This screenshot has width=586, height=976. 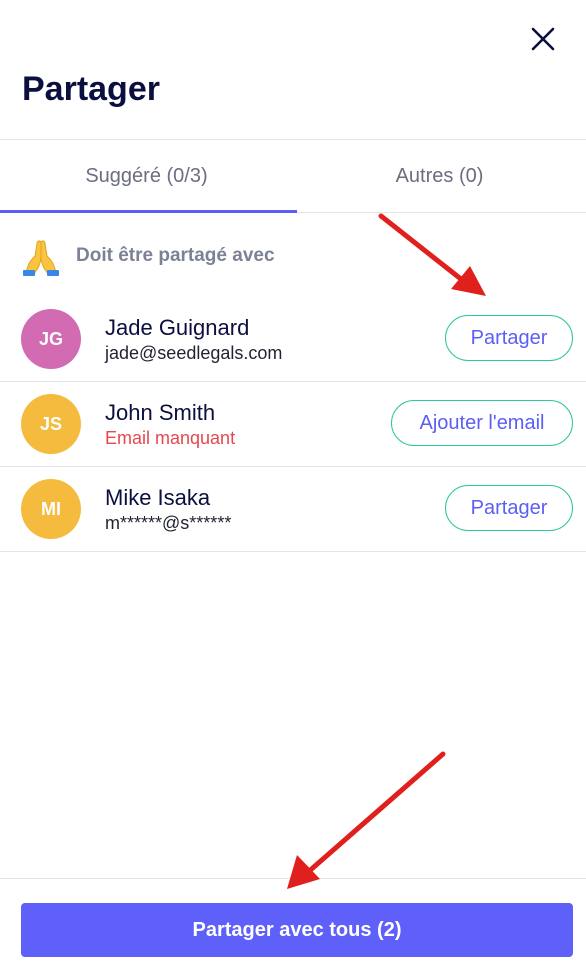 What do you see at coordinates (175, 255) in the screenshot?
I see `notice-text: Doit être partagé avec` at bounding box center [175, 255].